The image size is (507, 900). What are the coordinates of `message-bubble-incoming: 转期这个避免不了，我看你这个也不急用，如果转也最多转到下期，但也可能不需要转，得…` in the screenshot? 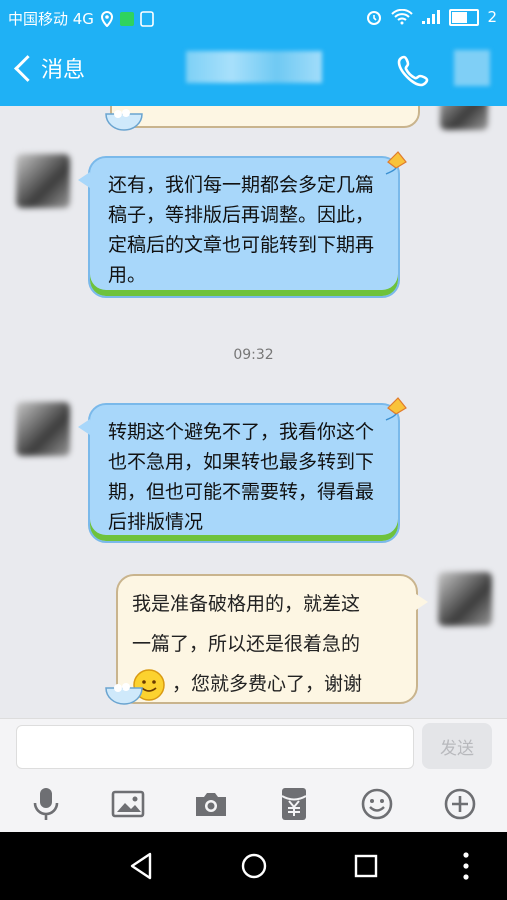 It's located at (239, 473).